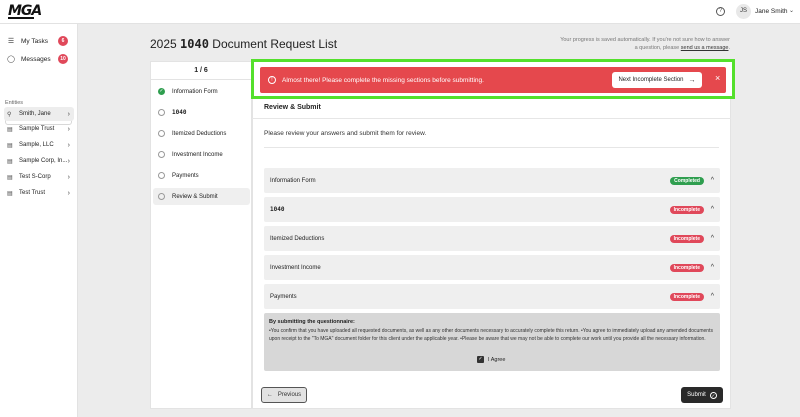 The image size is (800, 417). I want to click on person-icon: ⚲, so click(9, 114).